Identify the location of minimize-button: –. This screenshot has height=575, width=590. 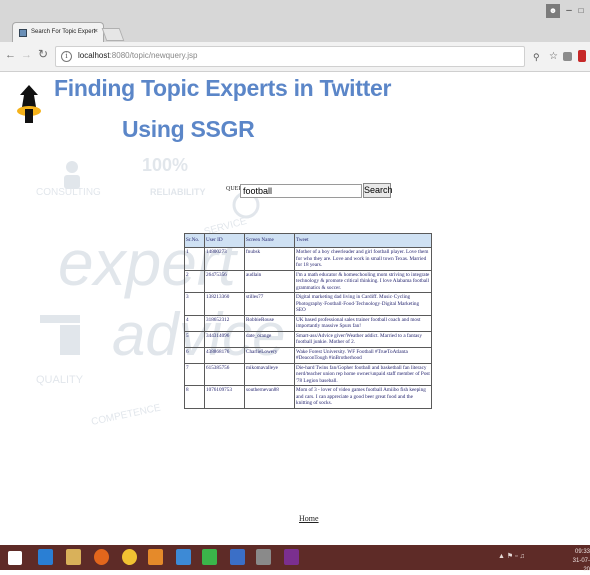
(569, 11).